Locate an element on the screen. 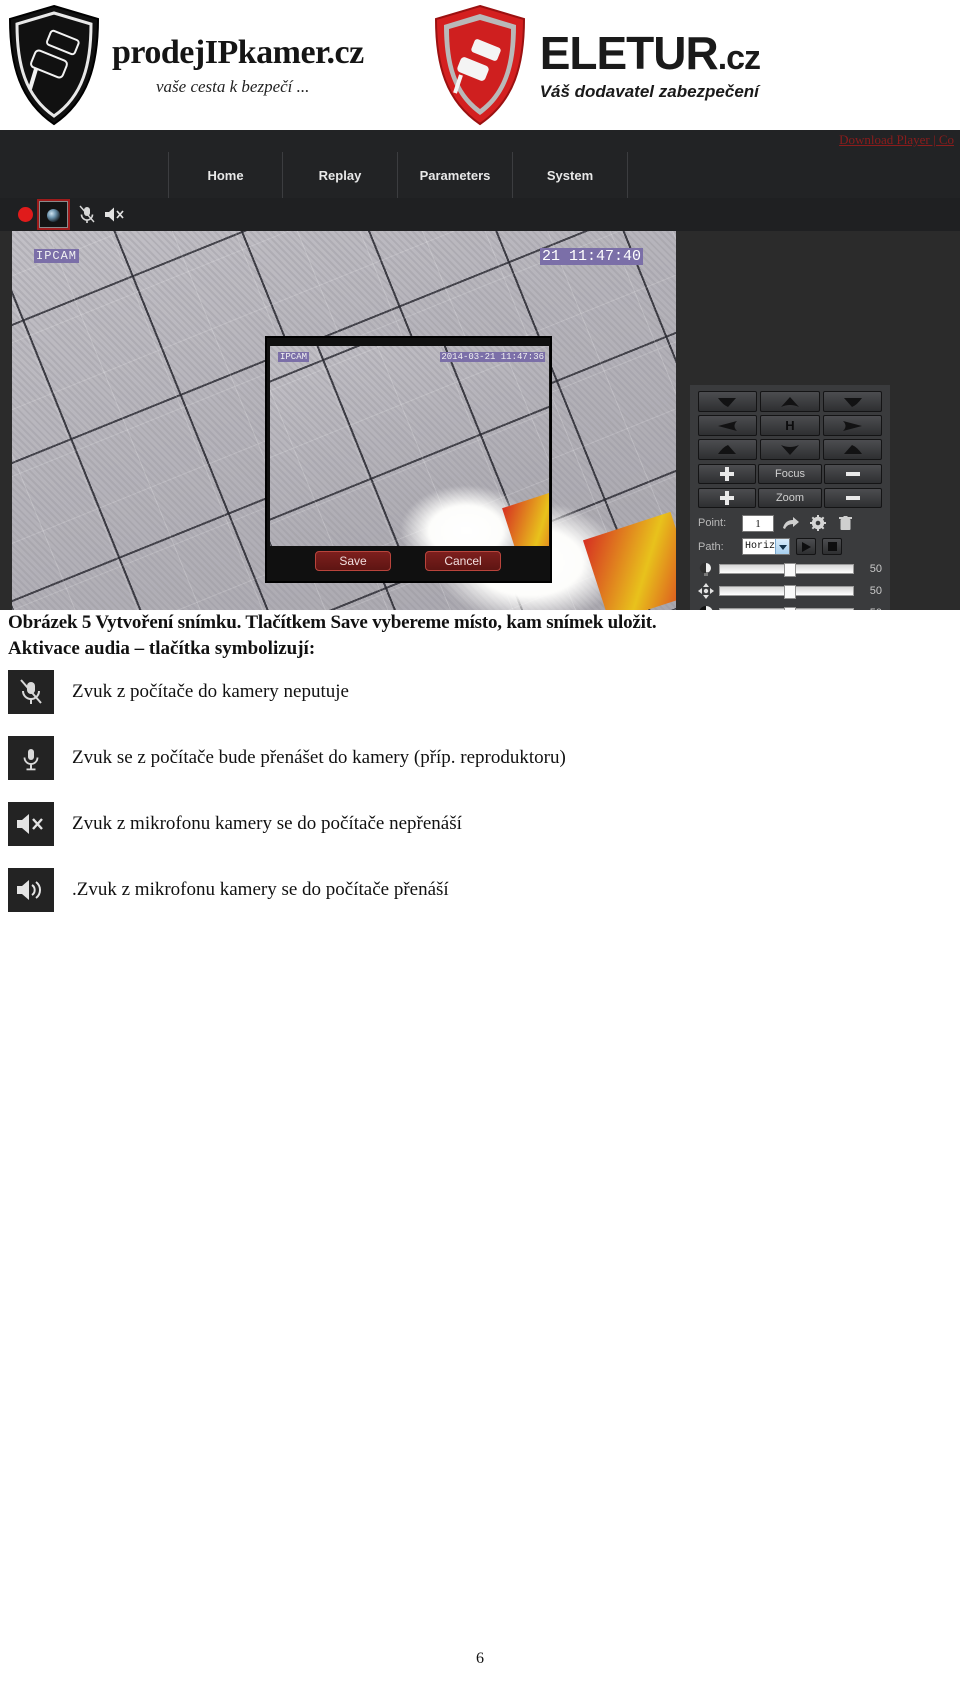  ptz-point-row: Point: 1 is located at coordinates (790, 523).